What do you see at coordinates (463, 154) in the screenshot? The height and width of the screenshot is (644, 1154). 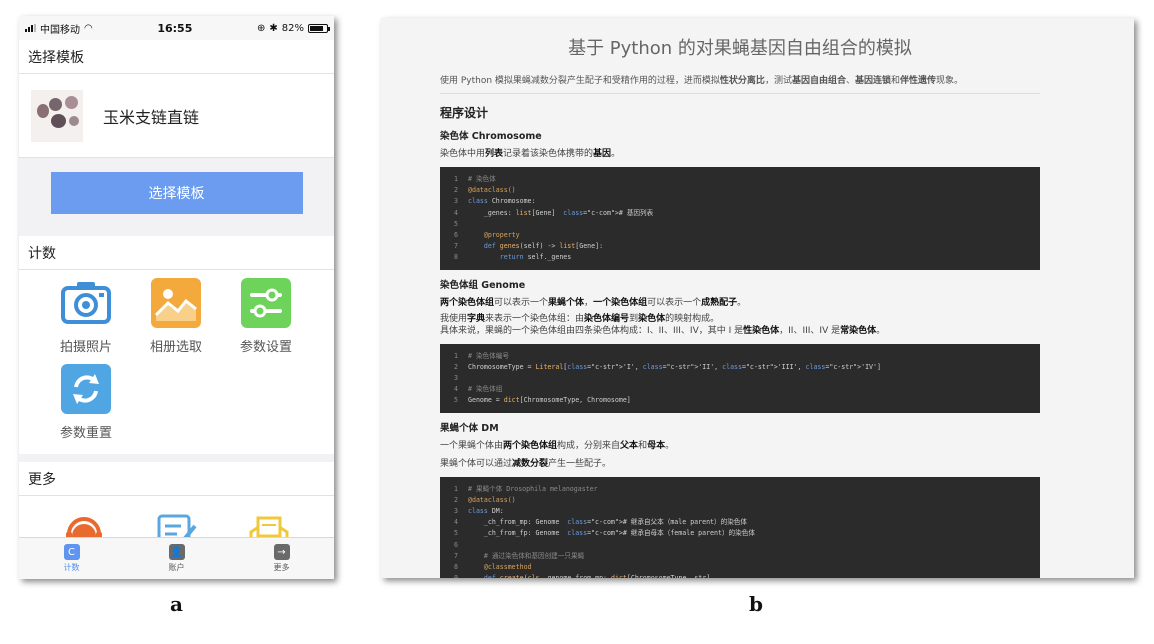 I see `text: 染色体中用` at bounding box center [463, 154].